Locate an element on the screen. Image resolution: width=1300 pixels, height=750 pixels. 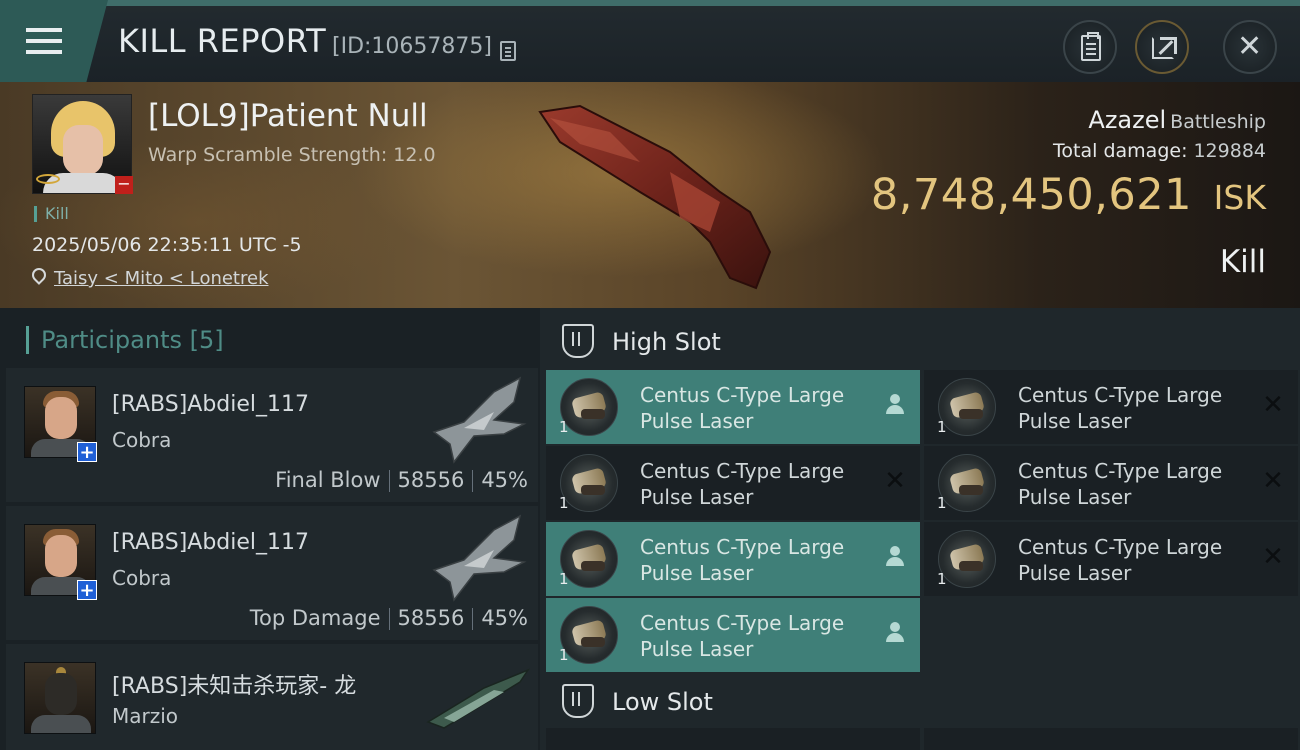
kill-timestamp: 2025/05/06 22:35:11 UTC -5 is located at coordinates (167, 245).